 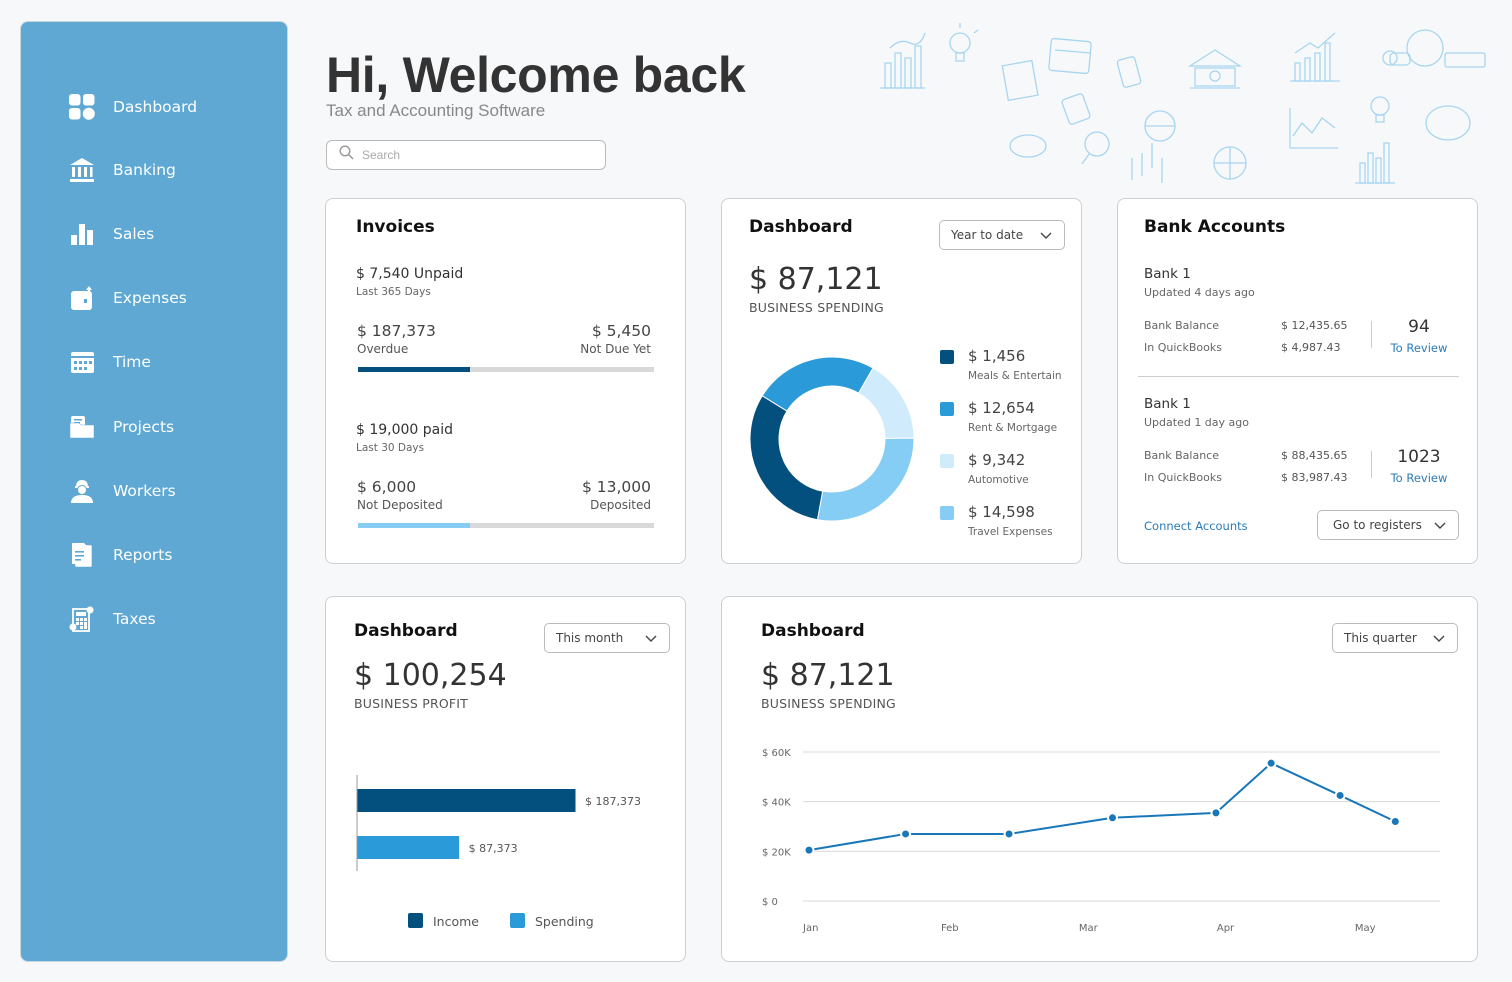 What do you see at coordinates (828, 675) in the screenshot?
I see `trend-total: $ 87,121` at bounding box center [828, 675].